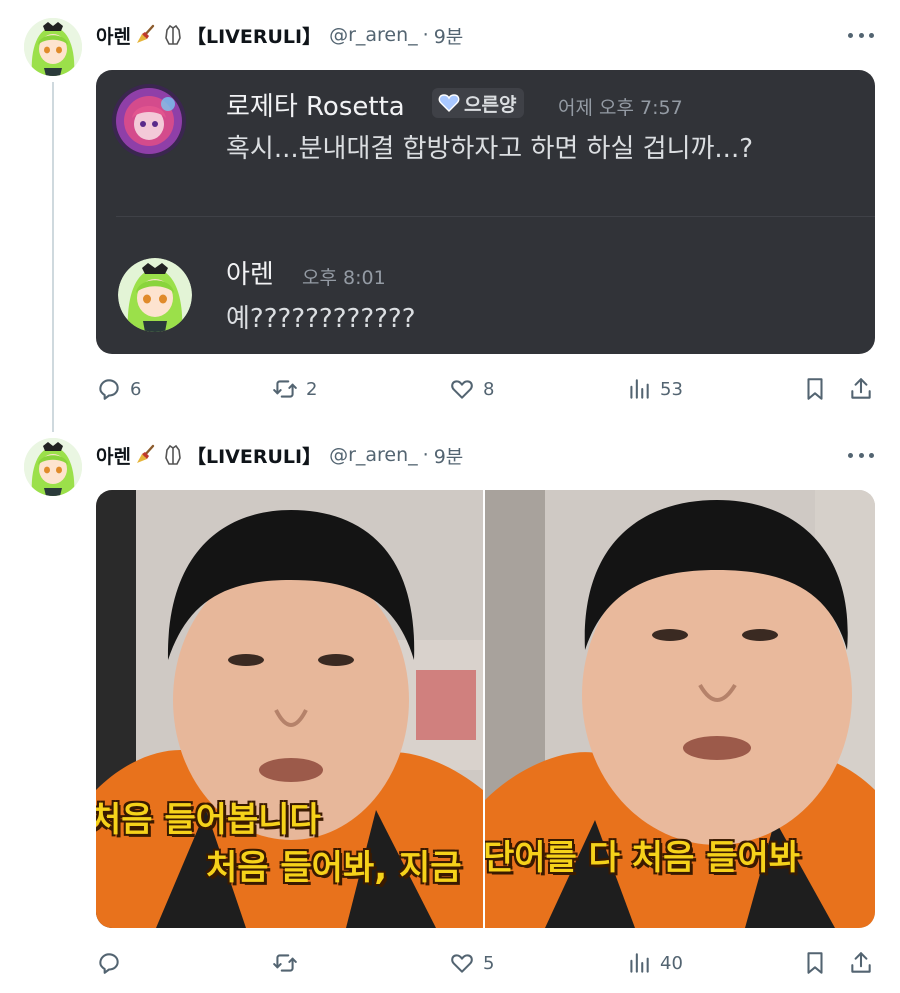  I want to click on views-button: 40, so click(654, 963).